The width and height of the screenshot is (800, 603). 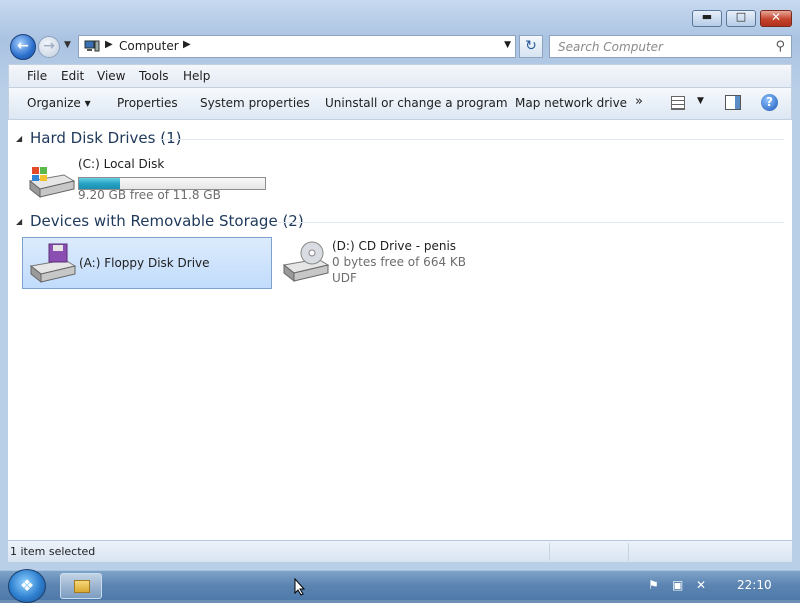 What do you see at coordinates (653, 585) in the screenshot?
I see `action-center-icon: ⚑` at bounding box center [653, 585].